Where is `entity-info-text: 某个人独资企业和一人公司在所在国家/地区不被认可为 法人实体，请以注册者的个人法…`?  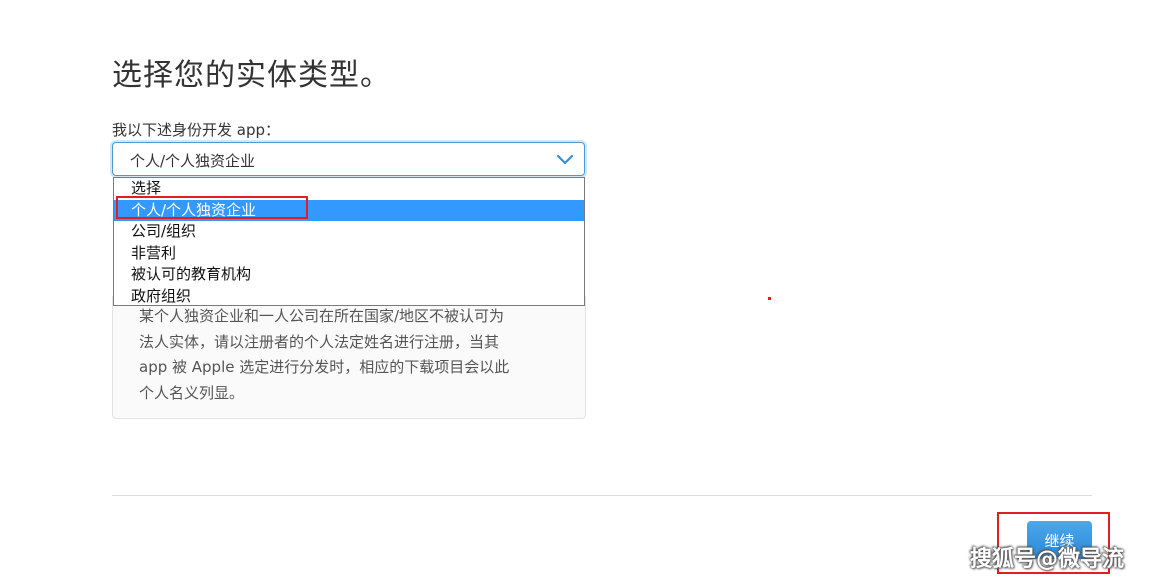 entity-info-text: 某个人独资企业和一人公司在所在国家/地区不被认可为 法人实体，请以注册者的个人法… is located at coordinates (349, 355).